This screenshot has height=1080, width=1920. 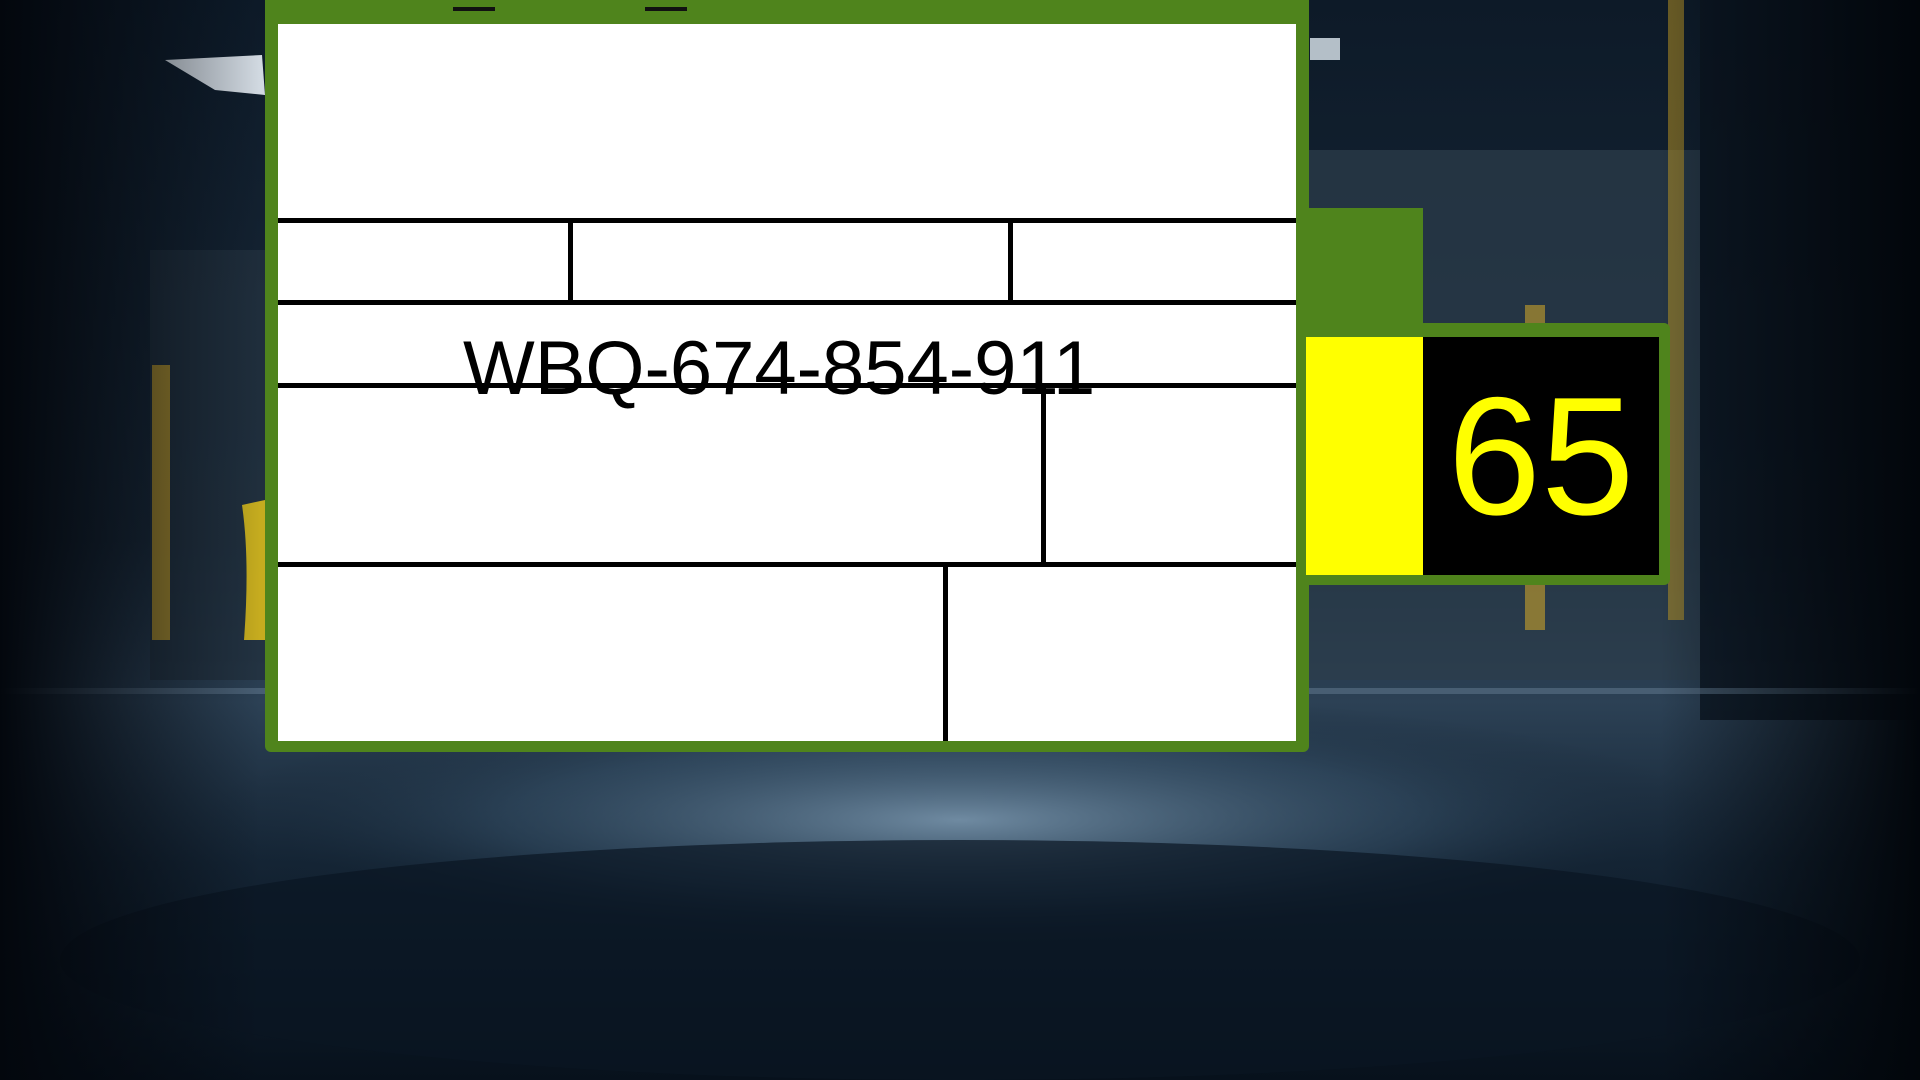 What do you see at coordinates (945, 651) in the screenshot?
I see `plate-cell-divider-d` at bounding box center [945, 651].